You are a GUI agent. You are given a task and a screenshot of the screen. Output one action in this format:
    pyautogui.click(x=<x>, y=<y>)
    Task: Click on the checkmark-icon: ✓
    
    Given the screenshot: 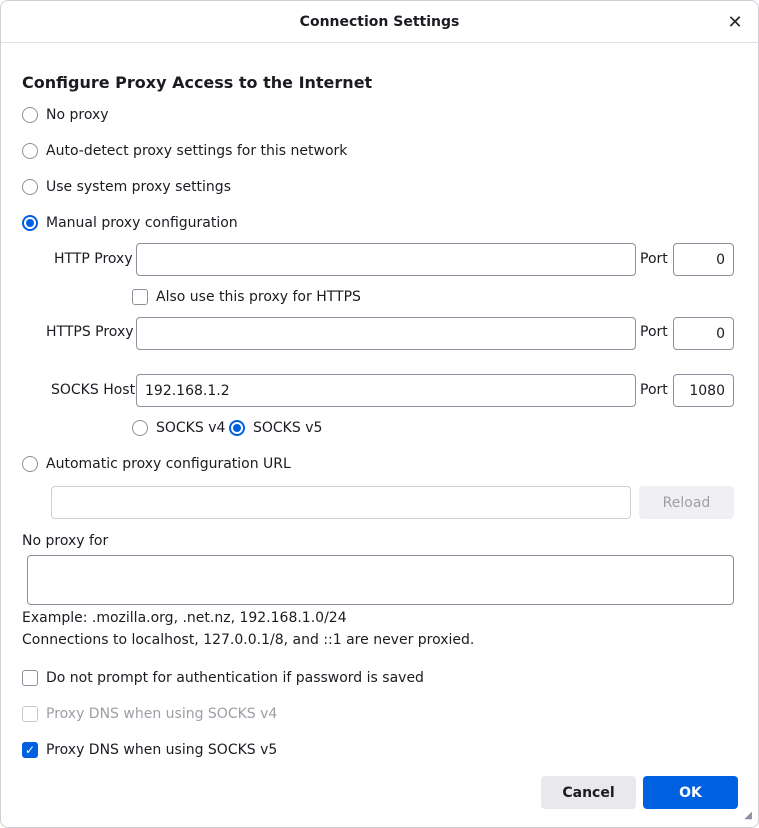 What is the action you would take?
    pyautogui.click(x=30, y=750)
    